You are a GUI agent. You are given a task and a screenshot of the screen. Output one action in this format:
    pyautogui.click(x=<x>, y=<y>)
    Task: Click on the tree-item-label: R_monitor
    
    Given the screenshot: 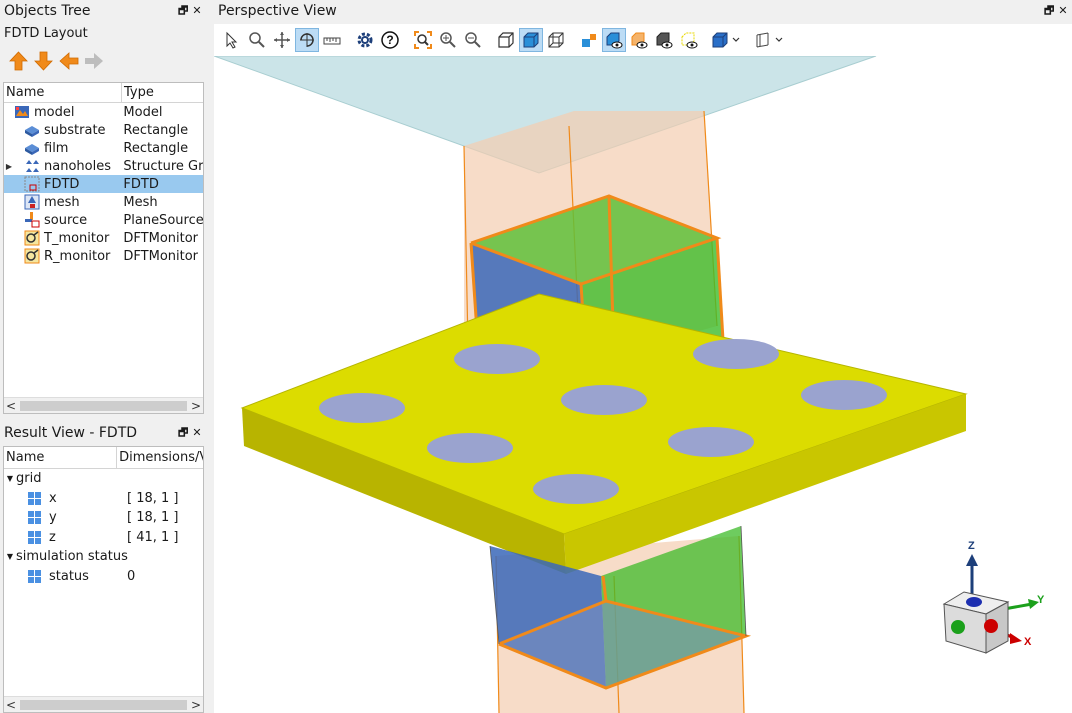 What is the action you would take?
    pyautogui.click(x=77, y=256)
    